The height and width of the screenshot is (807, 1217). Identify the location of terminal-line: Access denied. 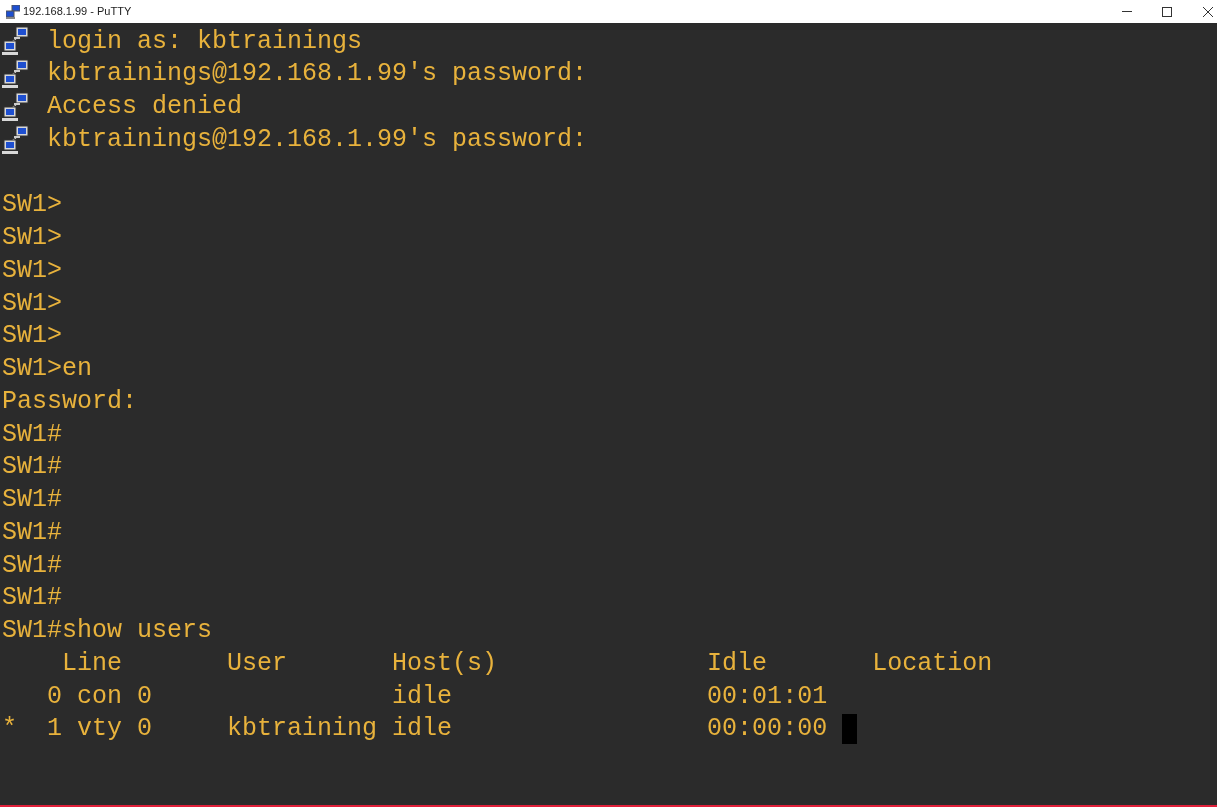
(145, 107).